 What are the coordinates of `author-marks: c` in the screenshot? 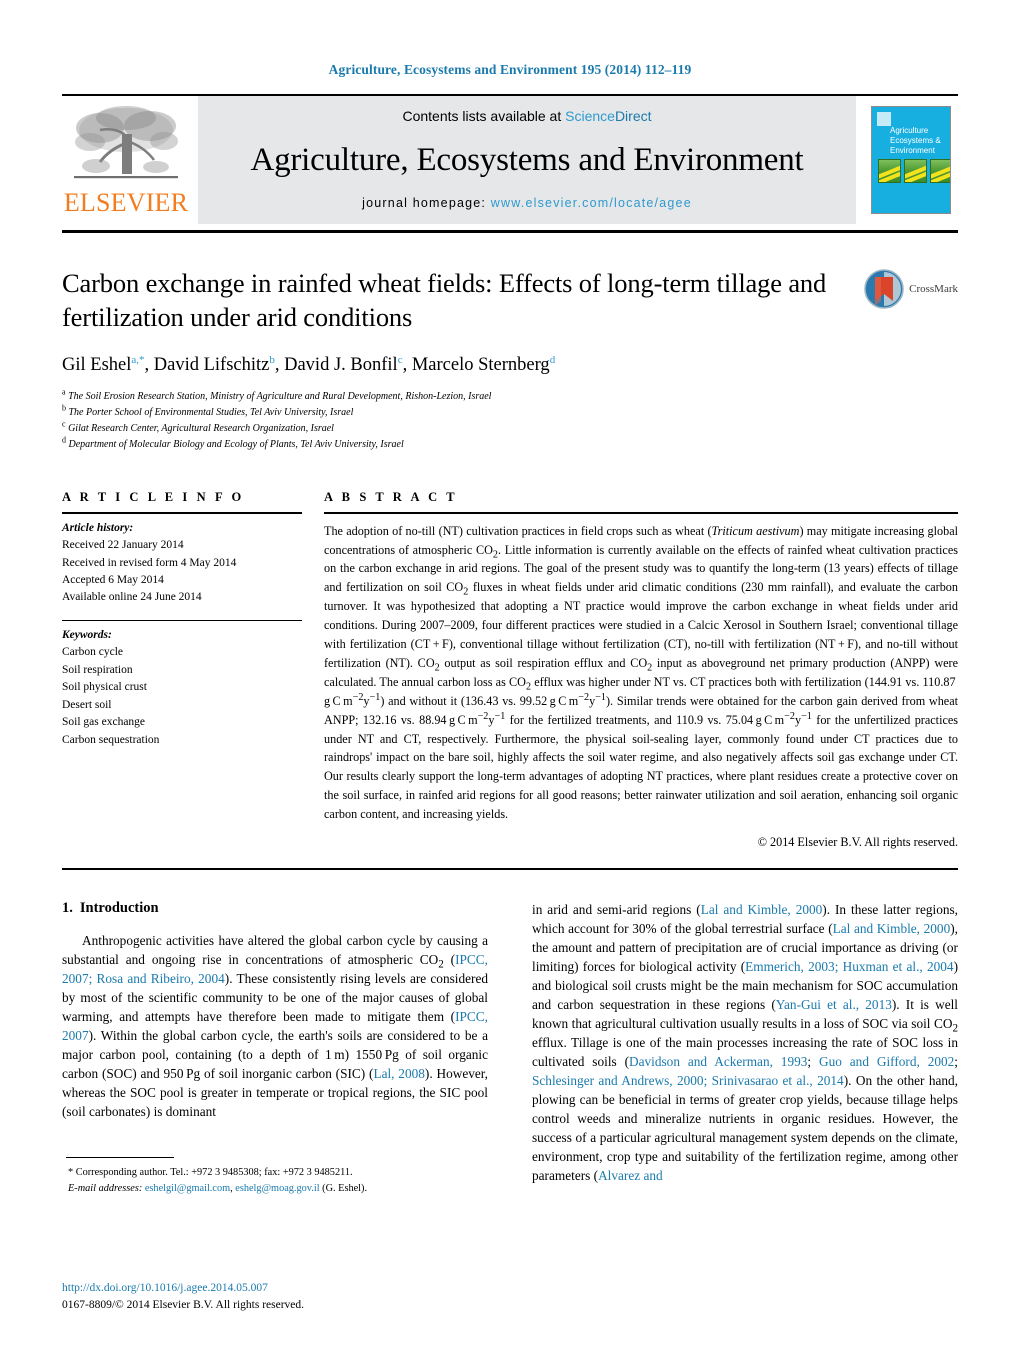 It's located at (400, 359).